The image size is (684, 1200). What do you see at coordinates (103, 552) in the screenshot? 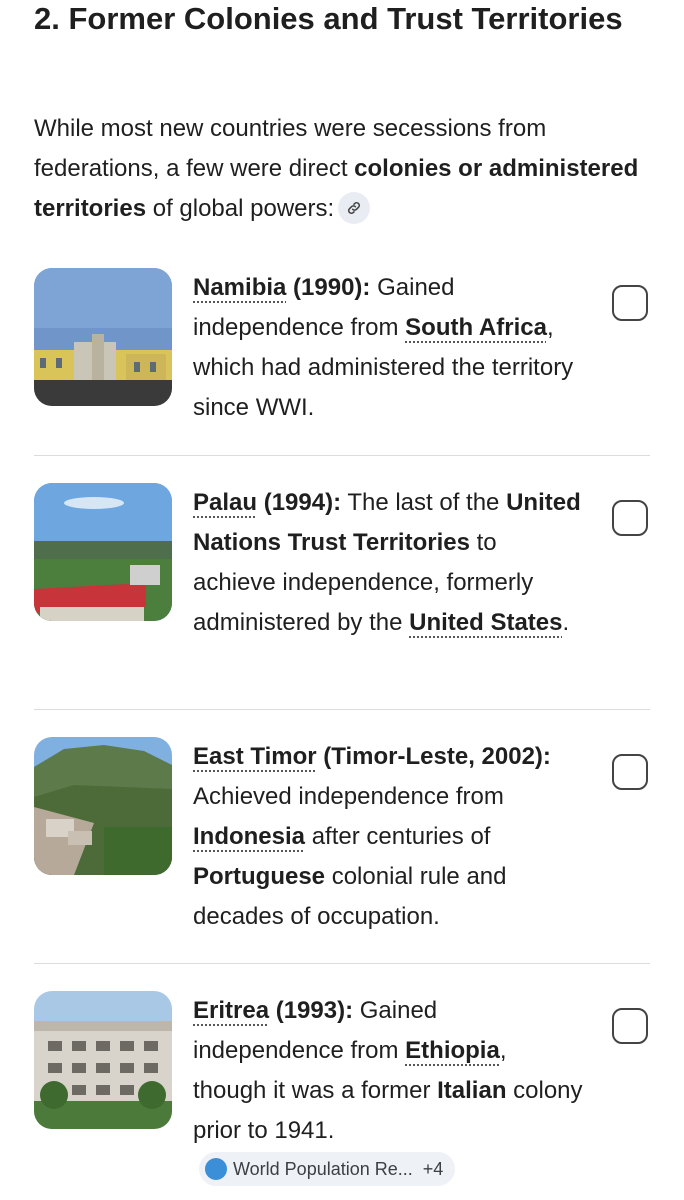
I see `palau-thumbnail` at bounding box center [103, 552].